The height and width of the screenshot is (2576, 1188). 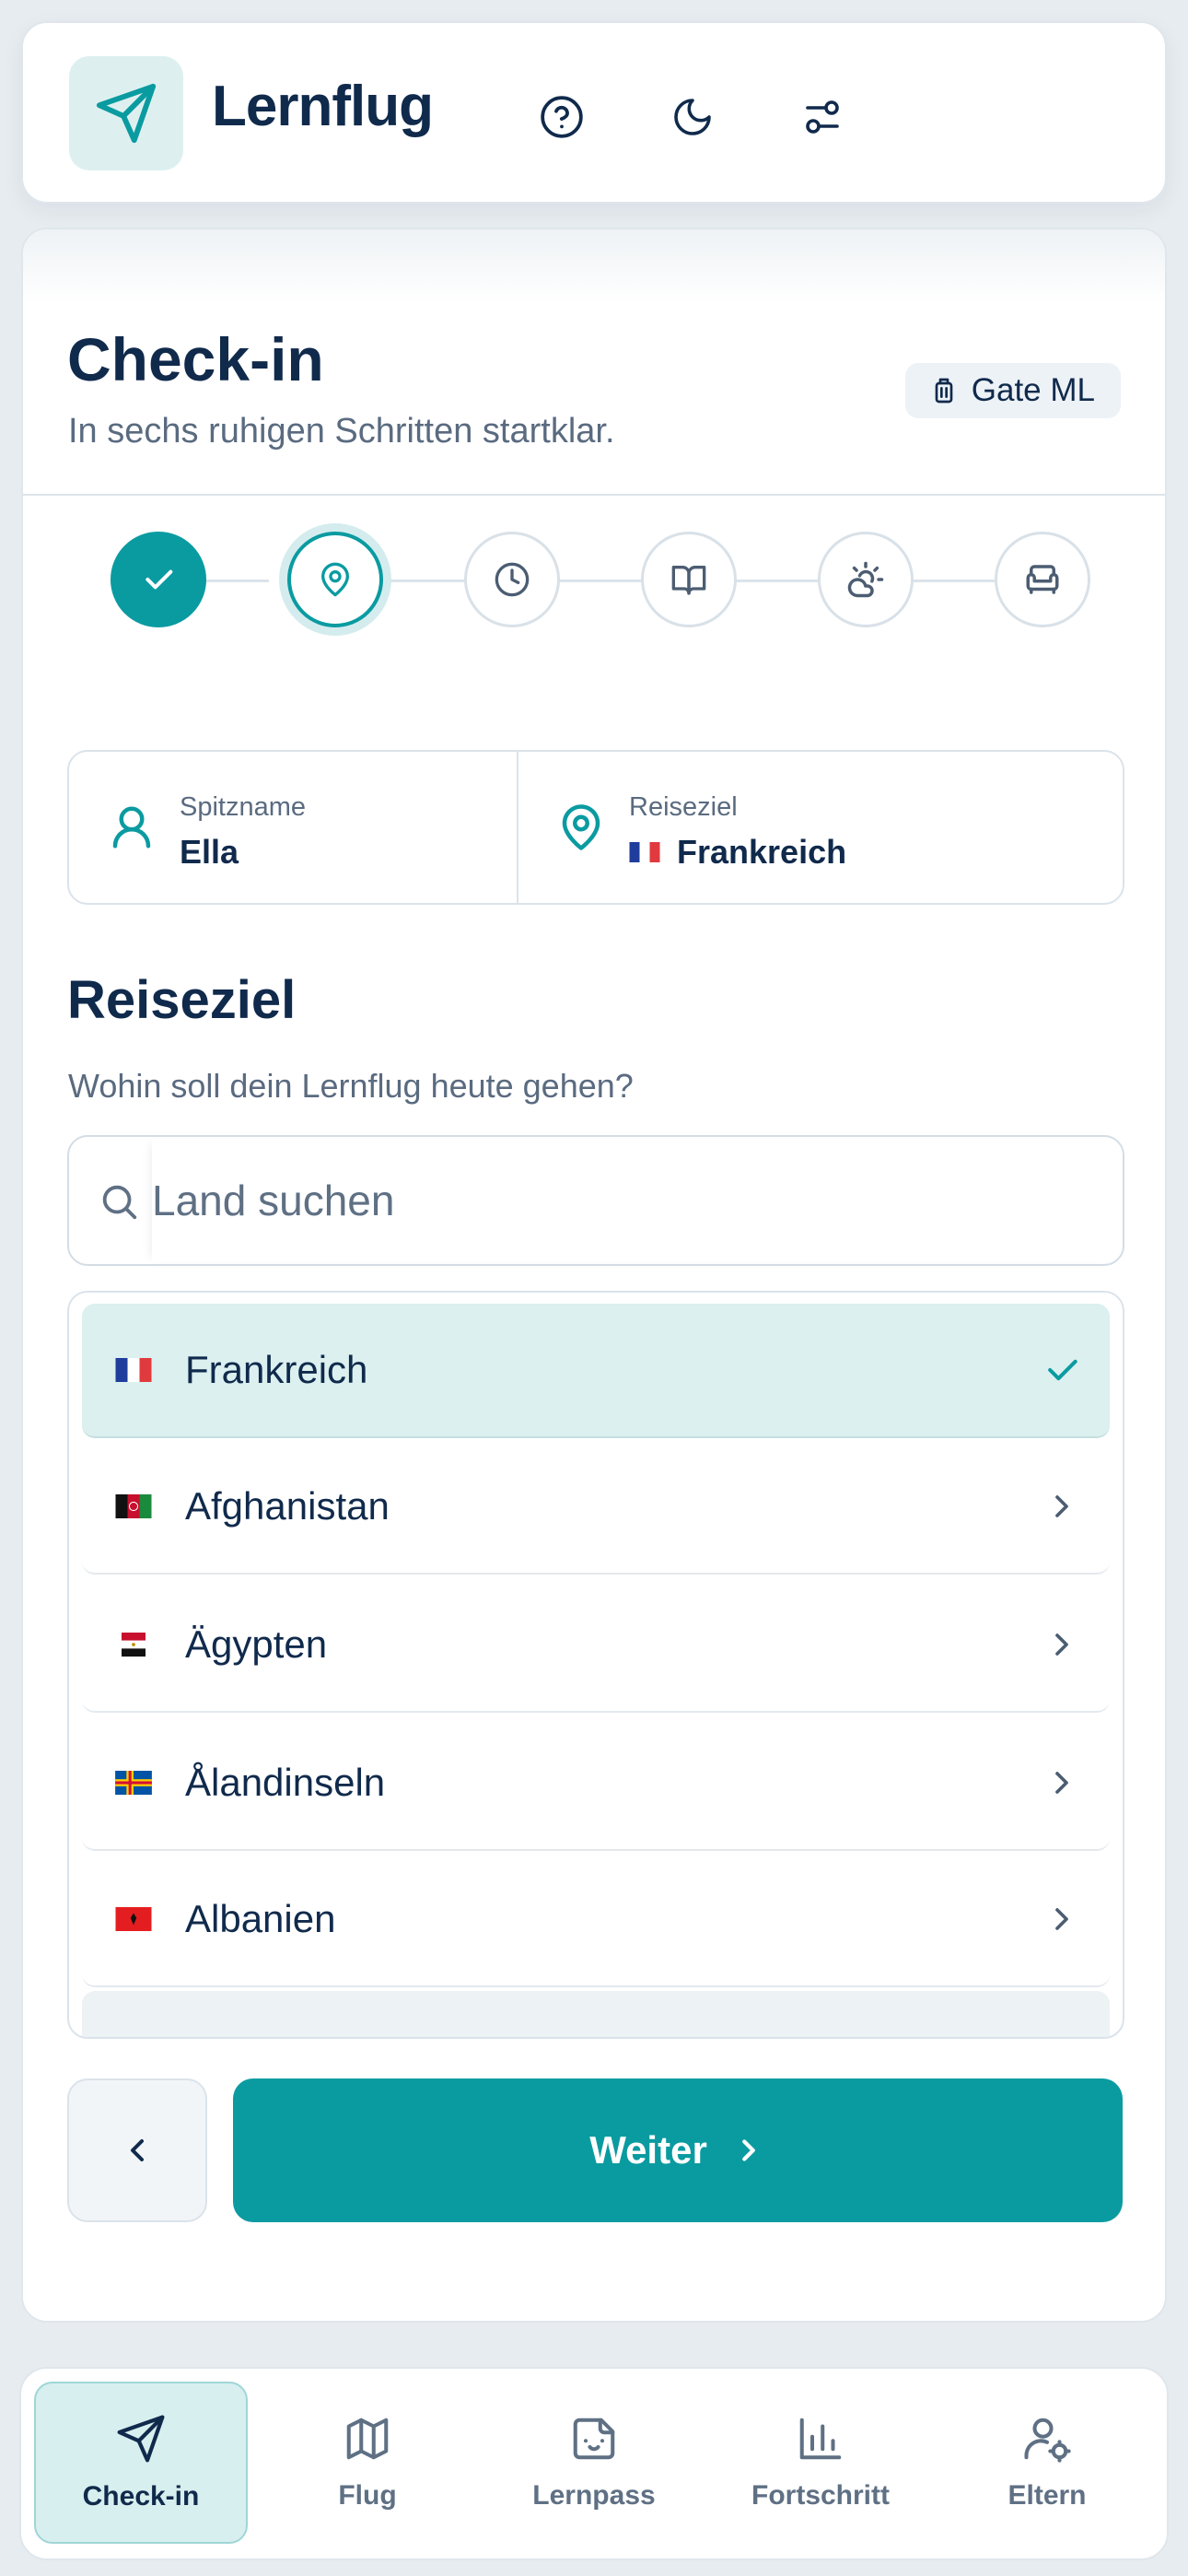 I want to click on help-circle-icon, so click(x=562, y=117).